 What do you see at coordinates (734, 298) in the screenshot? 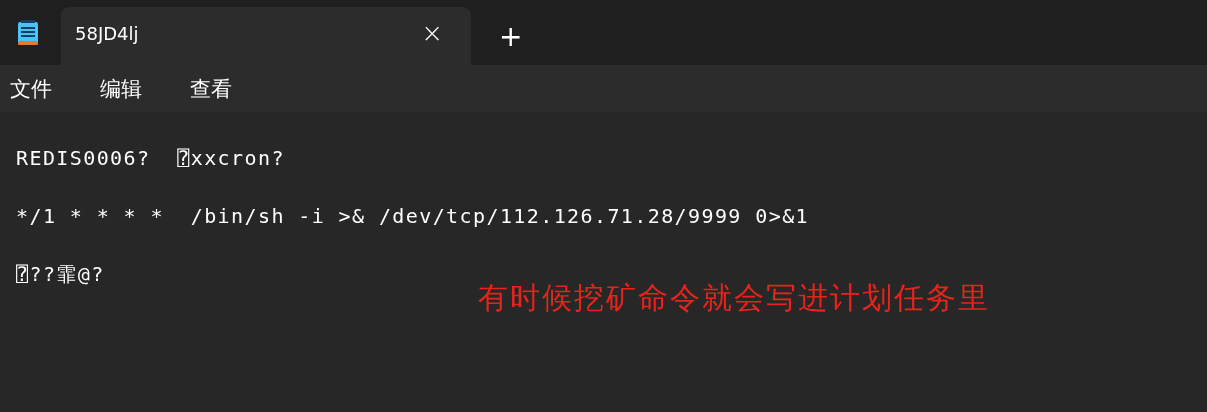
I see `annotation-text: 有时候挖矿命令就会写进计划任务里` at bounding box center [734, 298].